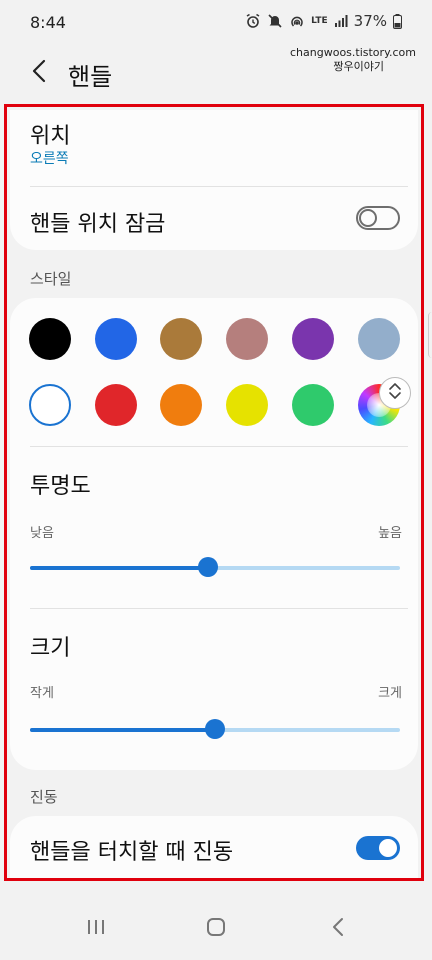 This screenshot has height=960, width=432. I want to click on size-title: 크기, so click(50, 648).